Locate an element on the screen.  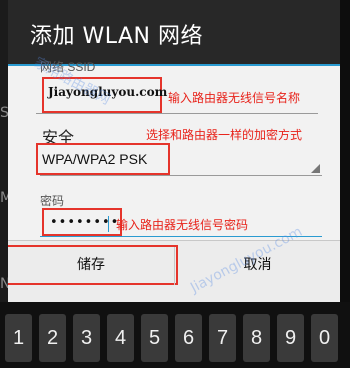
security-selected-value: WPA/WPA2 PSK is located at coordinates (95, 159).